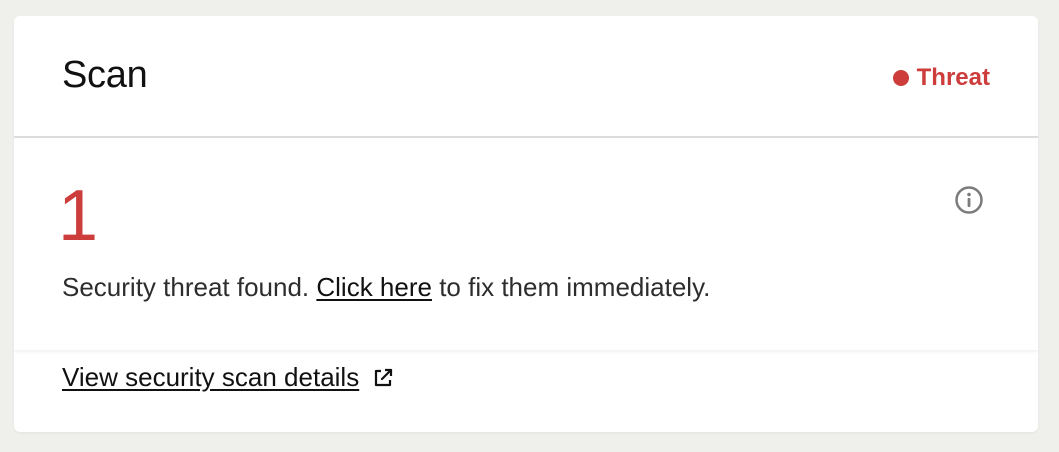  I want to click on view-details-link: View security scan details, so click(228, 377).